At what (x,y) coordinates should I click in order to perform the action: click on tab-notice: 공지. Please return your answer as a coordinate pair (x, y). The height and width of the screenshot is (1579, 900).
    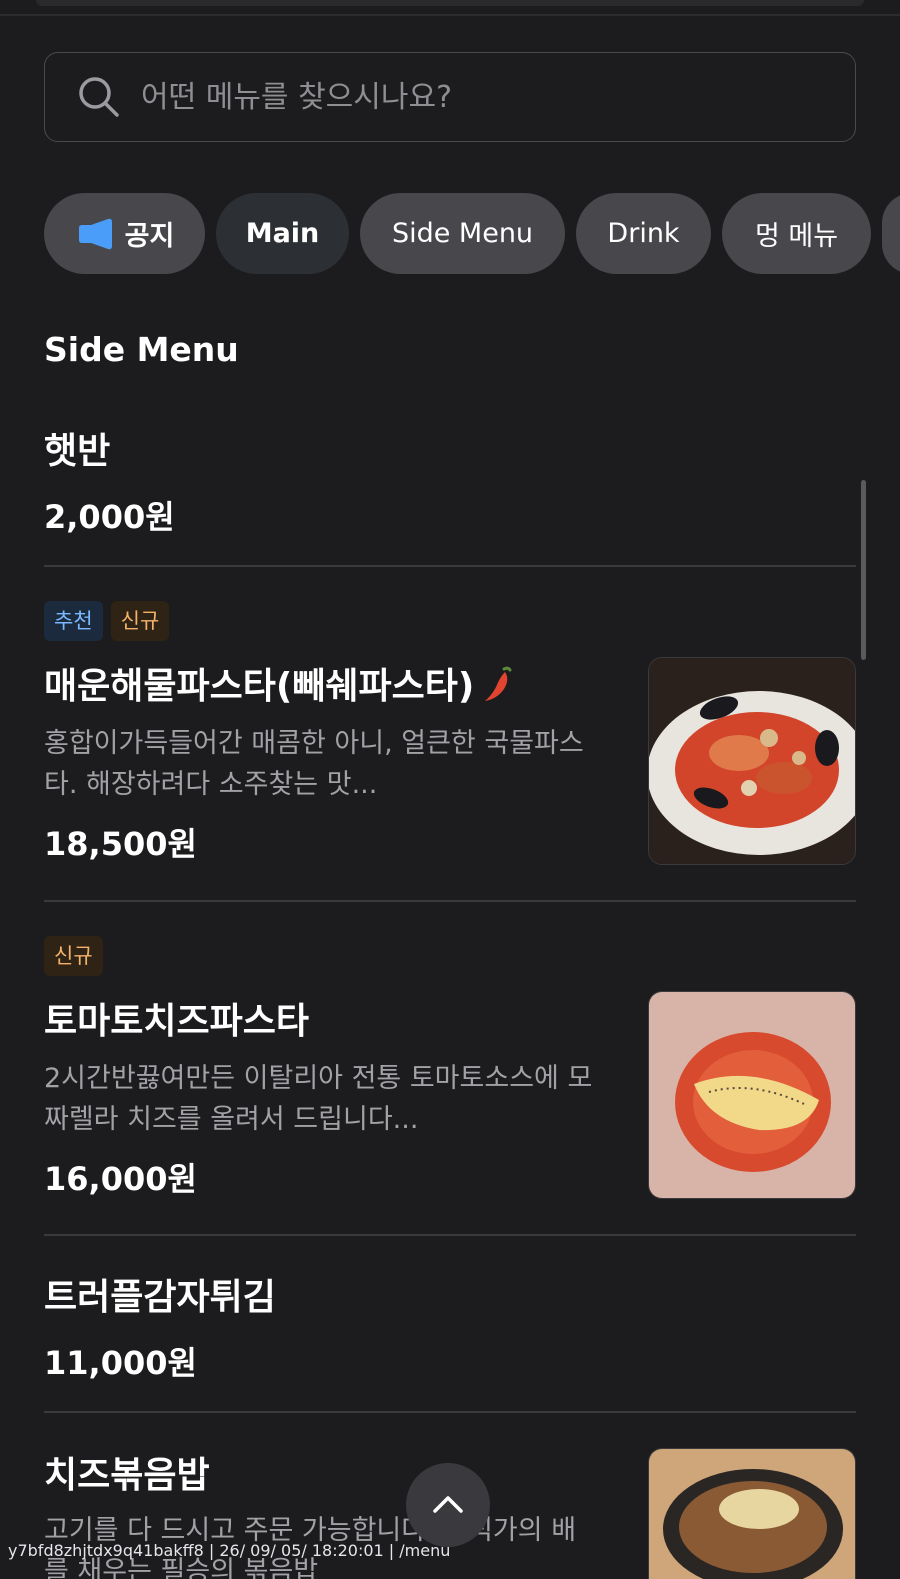
    Looking at the image, I should click on (124, 233).